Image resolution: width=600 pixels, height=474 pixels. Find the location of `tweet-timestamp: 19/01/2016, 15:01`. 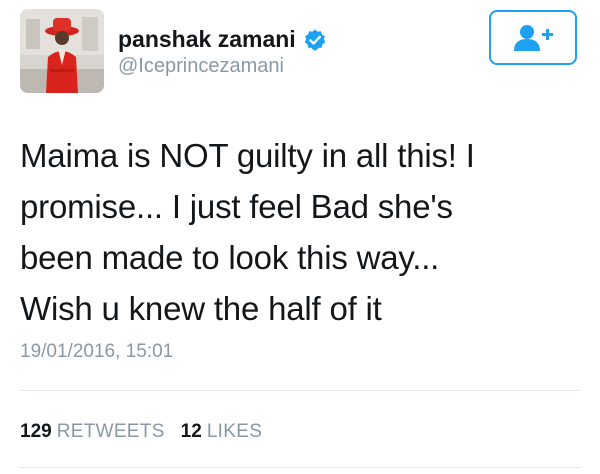

tweet-timestamp: 19/01/2016, 15:01 is located at coordinates (96, 352).